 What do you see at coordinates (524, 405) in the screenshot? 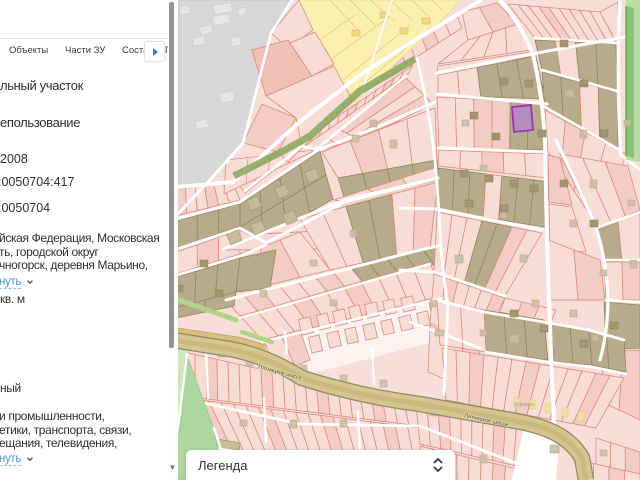
I see `svg-text: Марьино` at bounding box center [524, 405].